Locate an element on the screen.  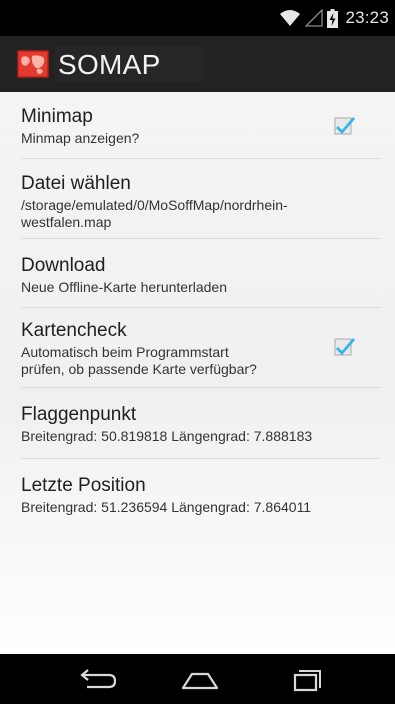
signal-icon is located at coordinates (314, 18).